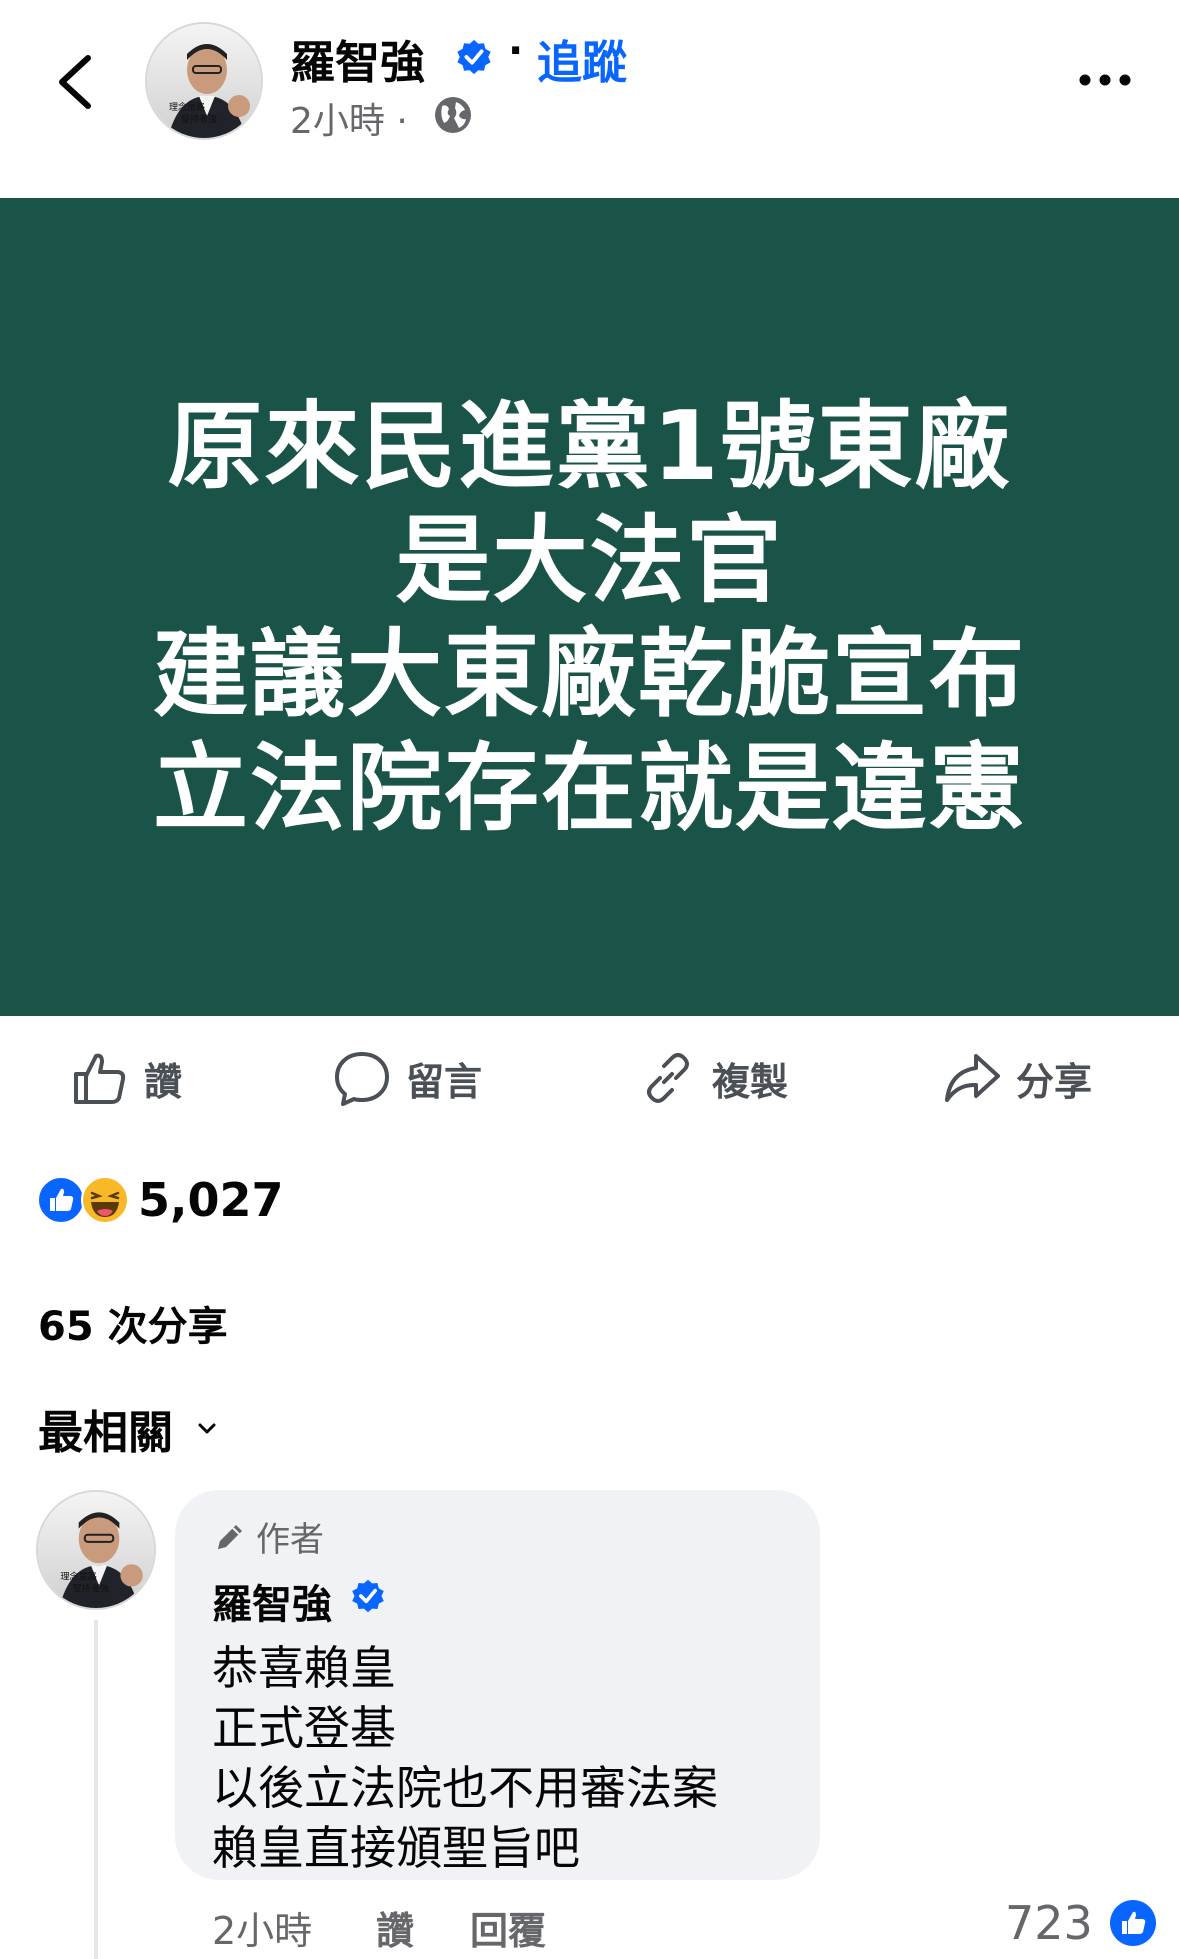  What do you see at coordinates (304, 1728) in the screenshot?
I see `comment-text-line-2: 正式登基` at bounding box center [304, 1728].